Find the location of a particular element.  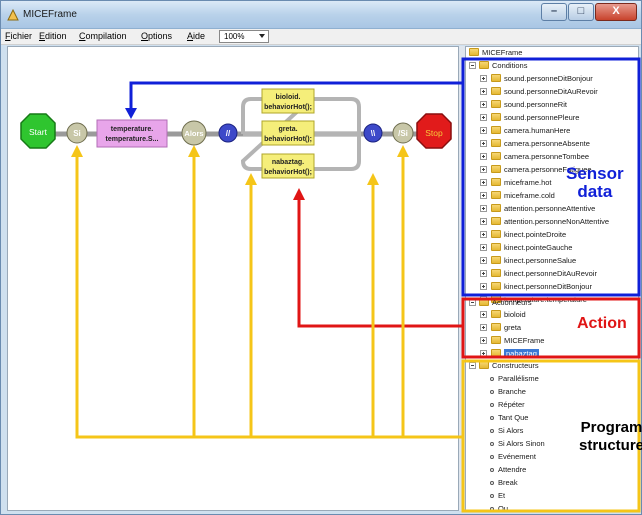

parallel-start-node: // is located at coordinates (228, 133).